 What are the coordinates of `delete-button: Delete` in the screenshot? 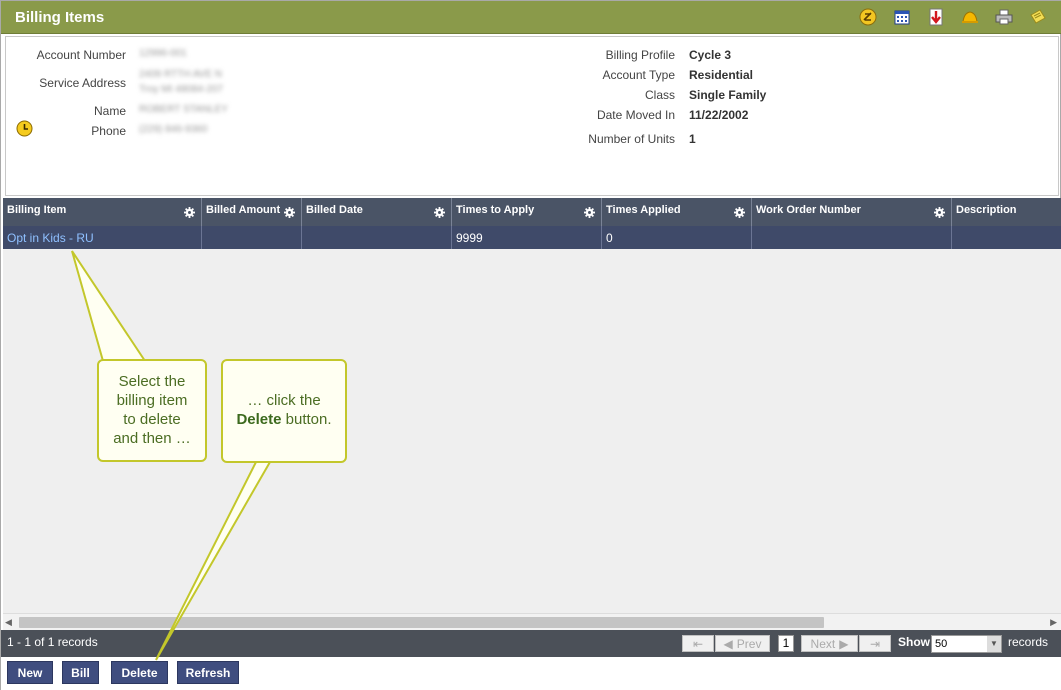 It's located at (139, 672).